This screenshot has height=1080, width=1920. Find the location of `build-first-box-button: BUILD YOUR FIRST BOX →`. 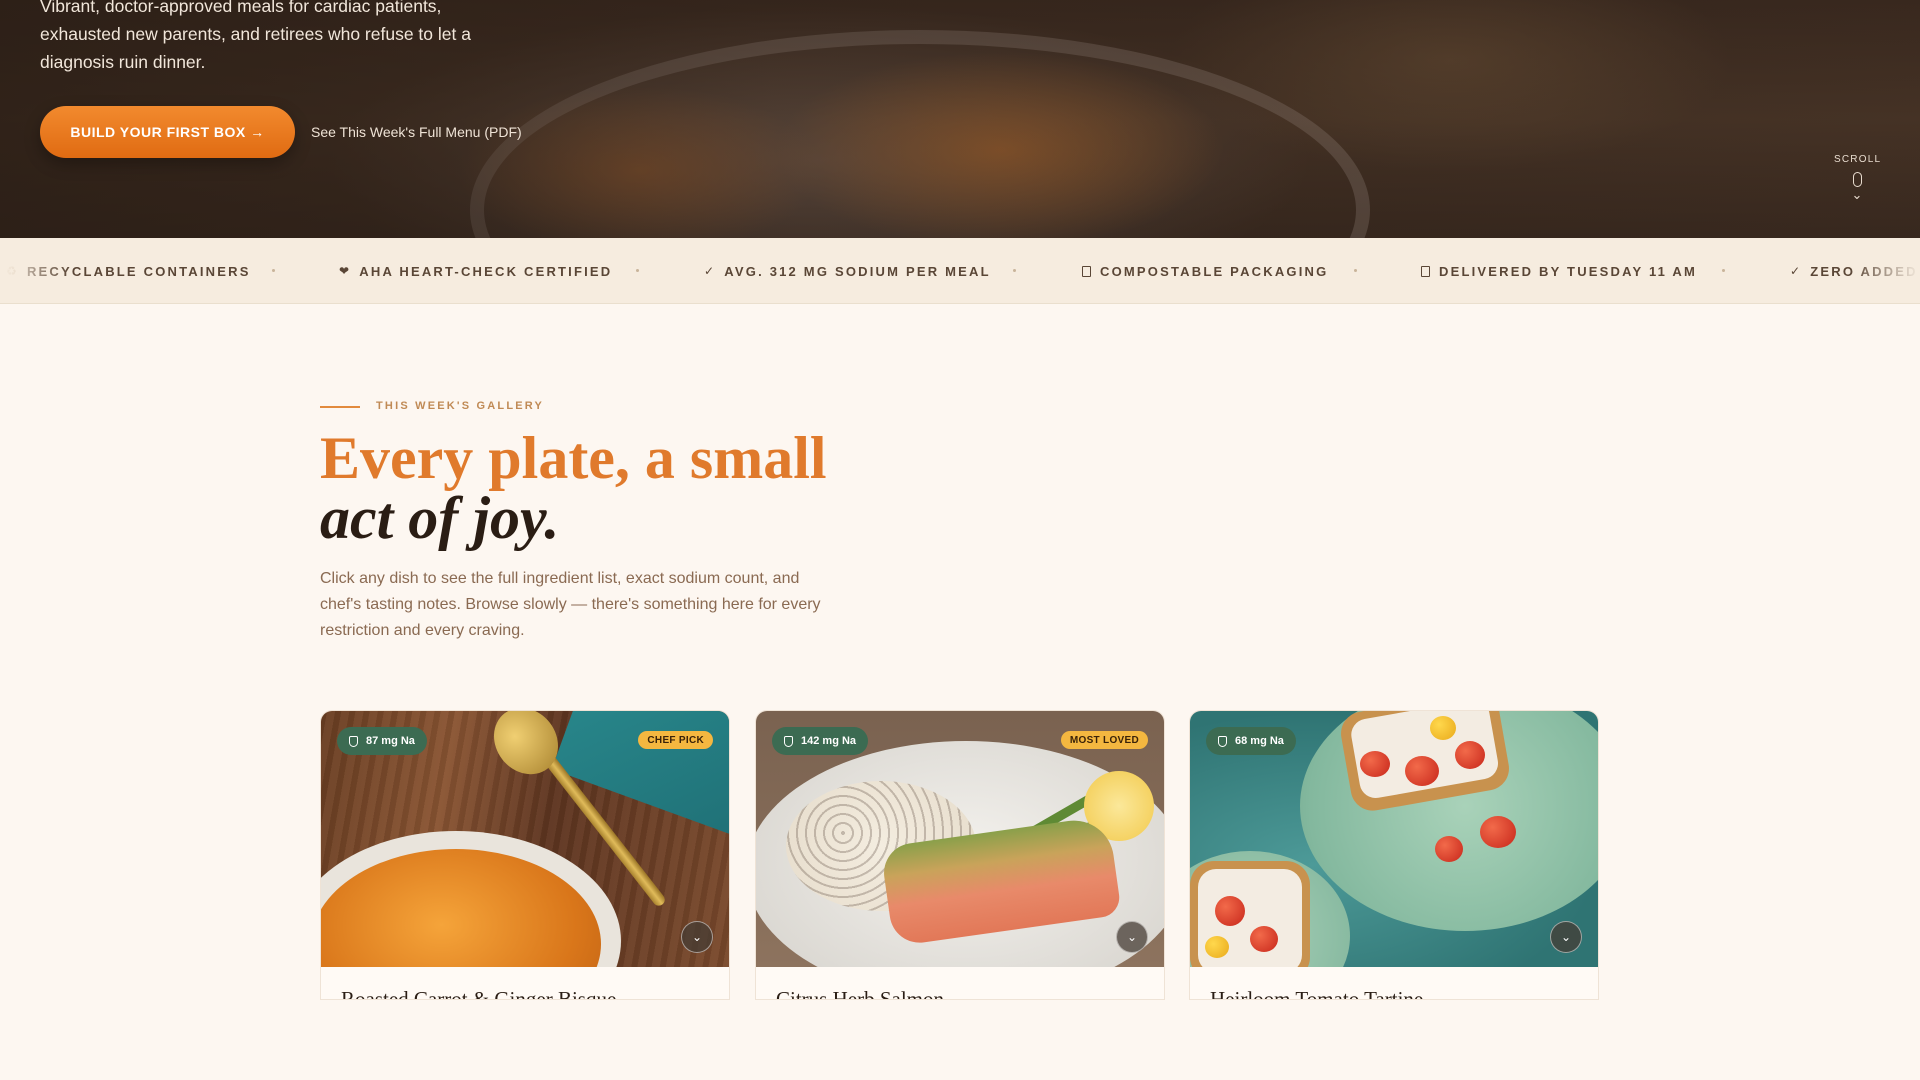

build-first-box-button: BUILD YOUR FIRST BOX → is located at coordinates (167, 132).